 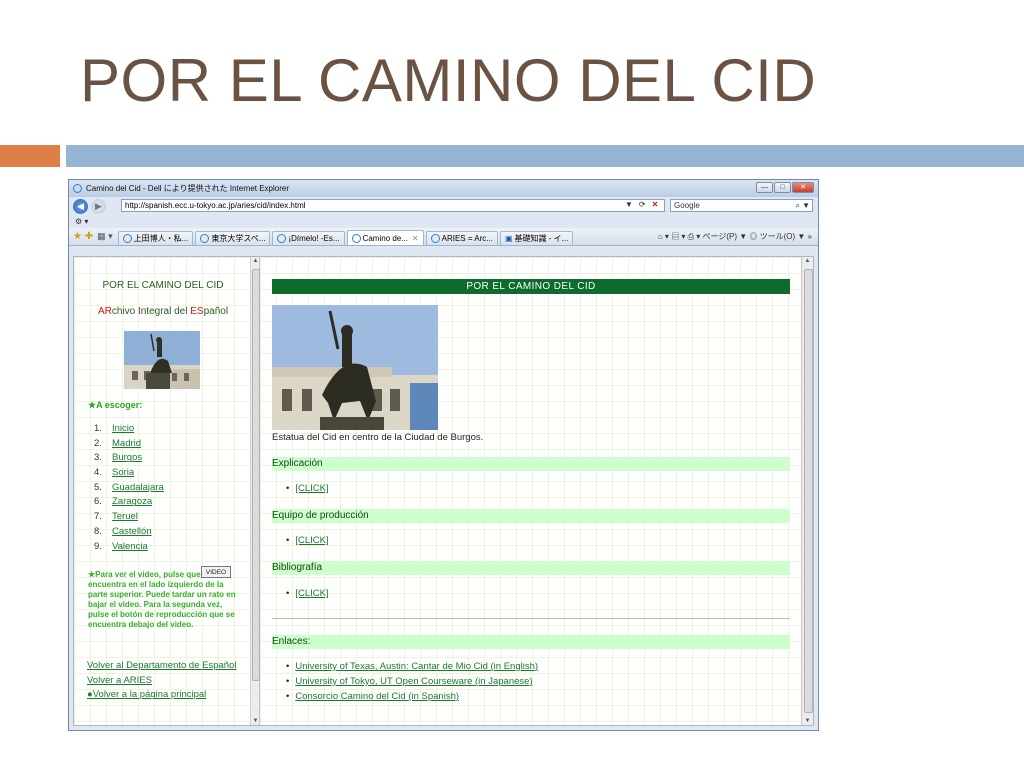 What do you see at coordinates (741, 205) in the screenshot?
I see `search-input: Google ⌕ ▼` at bounding box center [741, 205].